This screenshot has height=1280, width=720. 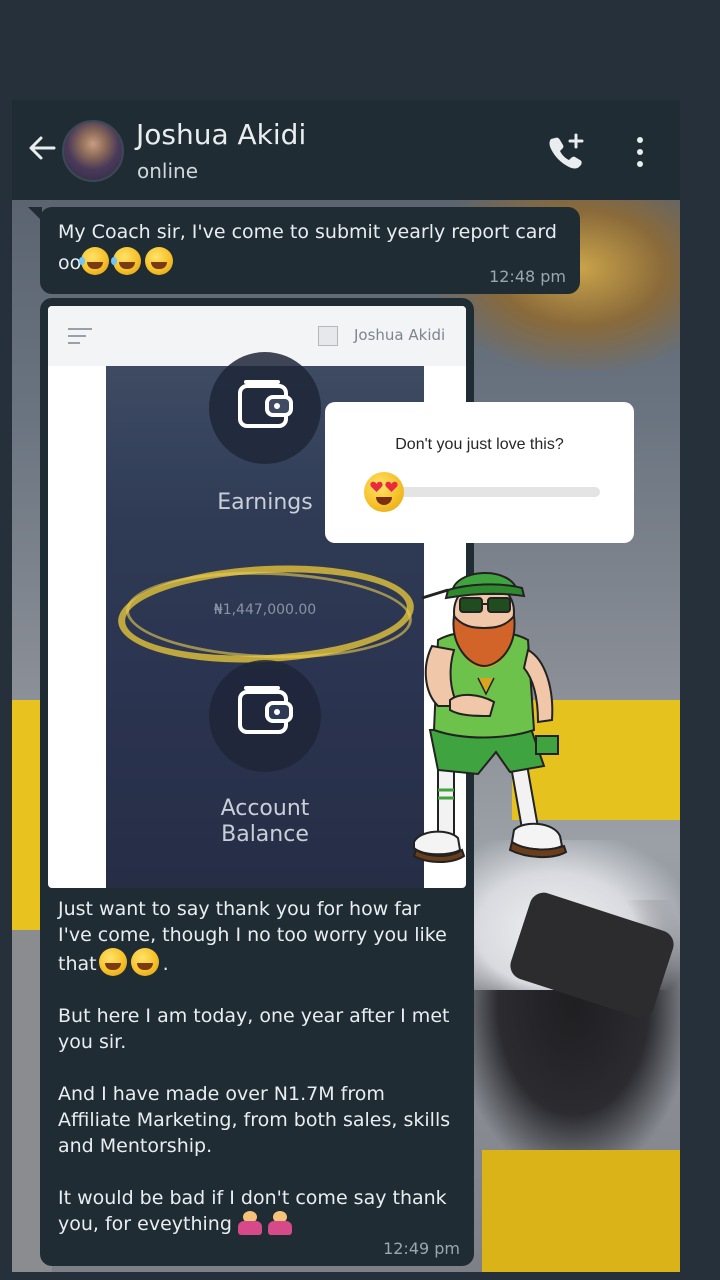 What do you see at coordinates (265, 834) in the screenshot?
I see `account-balance-line2: Balance` at bounding box center [265, 834].